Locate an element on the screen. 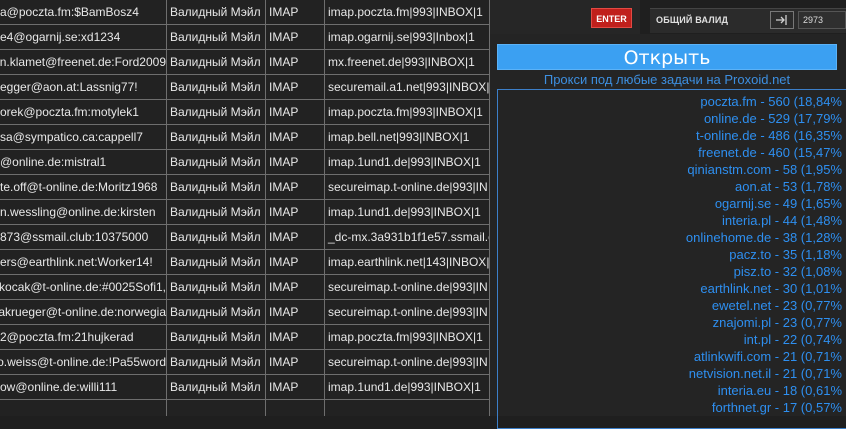  server-cell: imap.earthlink.net|143|INBOX| is located at coordinates (407, 262).